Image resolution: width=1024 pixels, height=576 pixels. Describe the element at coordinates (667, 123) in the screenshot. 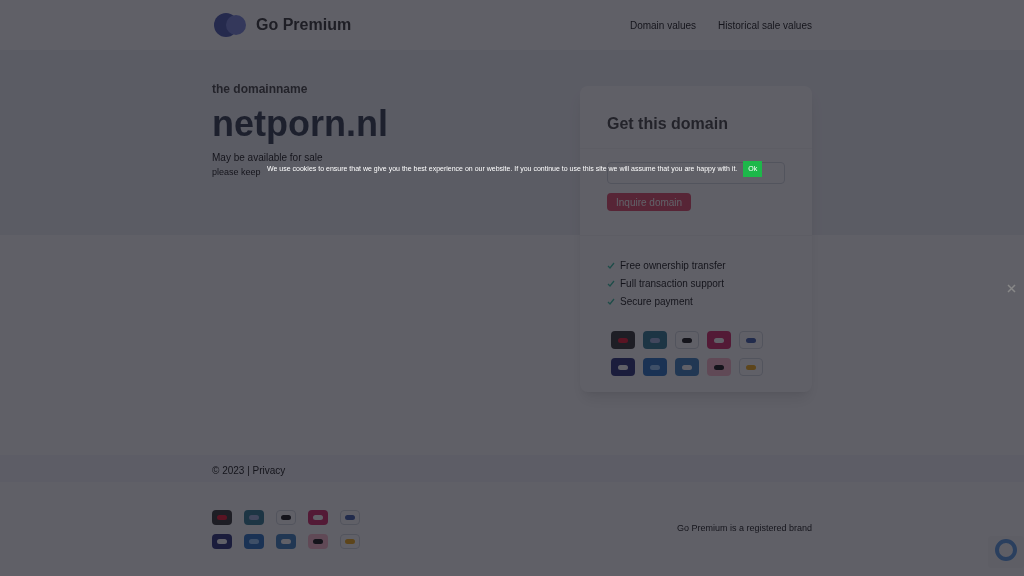

I see `card-title: Get this domain` at that location.